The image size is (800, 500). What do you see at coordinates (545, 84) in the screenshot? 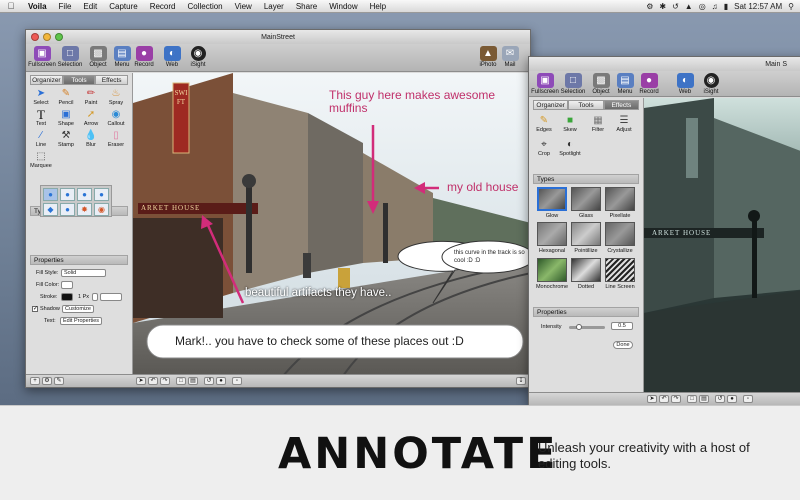
I see `effects-fullscreen-button: ▣ Fullscreen` at bounding box center [545, 84].